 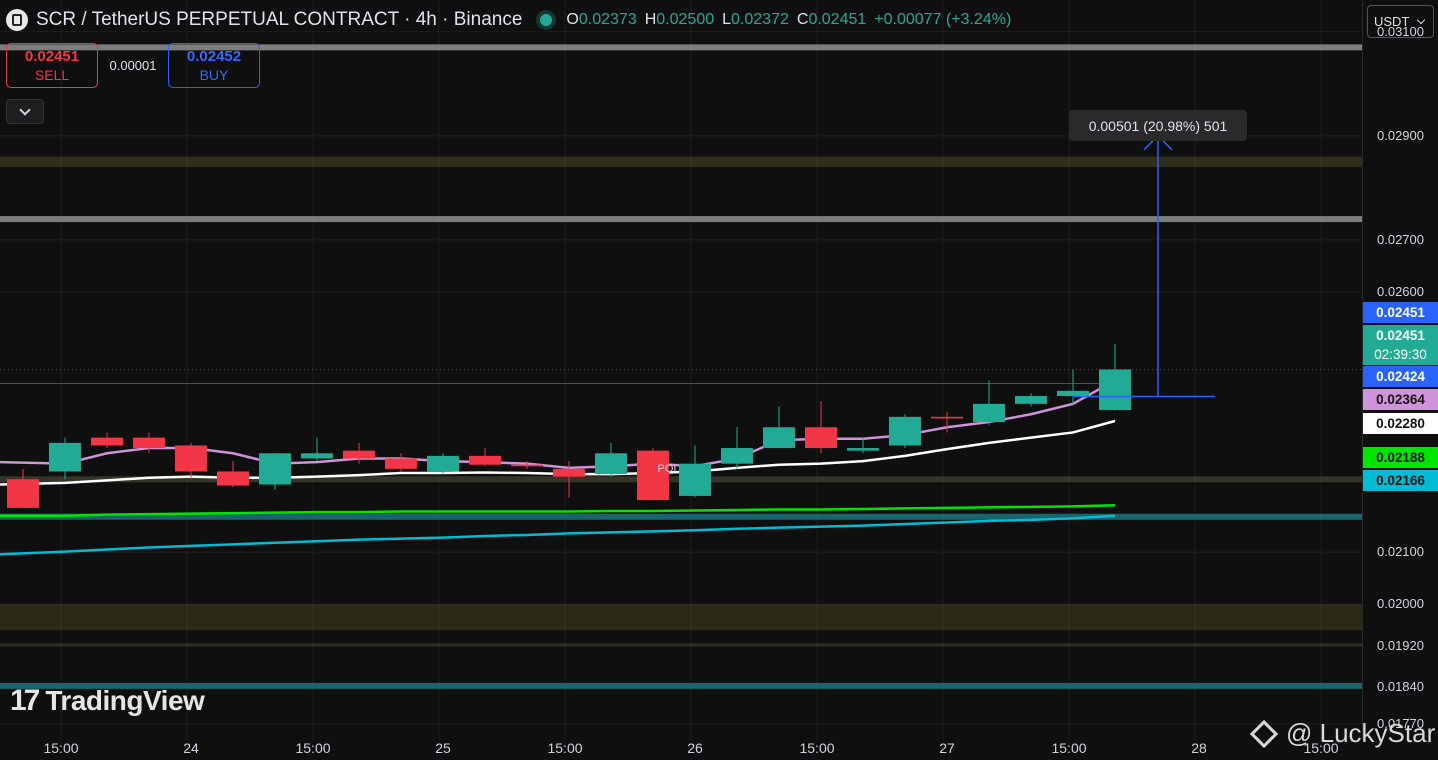 I want to click on tv-logo-icon: 17, so click(x=25, y=700).